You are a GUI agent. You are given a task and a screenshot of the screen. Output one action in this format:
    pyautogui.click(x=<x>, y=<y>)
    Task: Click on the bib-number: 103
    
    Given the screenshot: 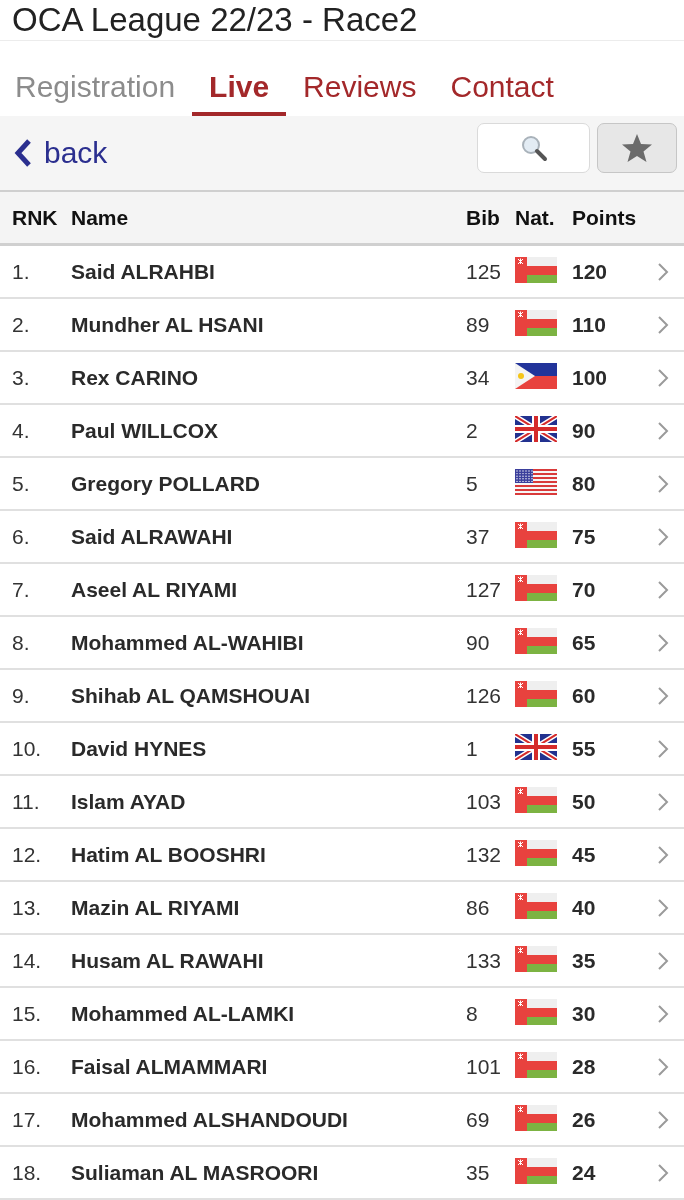 What is the action you would take?
    pyautogui.click(x=484, y=801)
    